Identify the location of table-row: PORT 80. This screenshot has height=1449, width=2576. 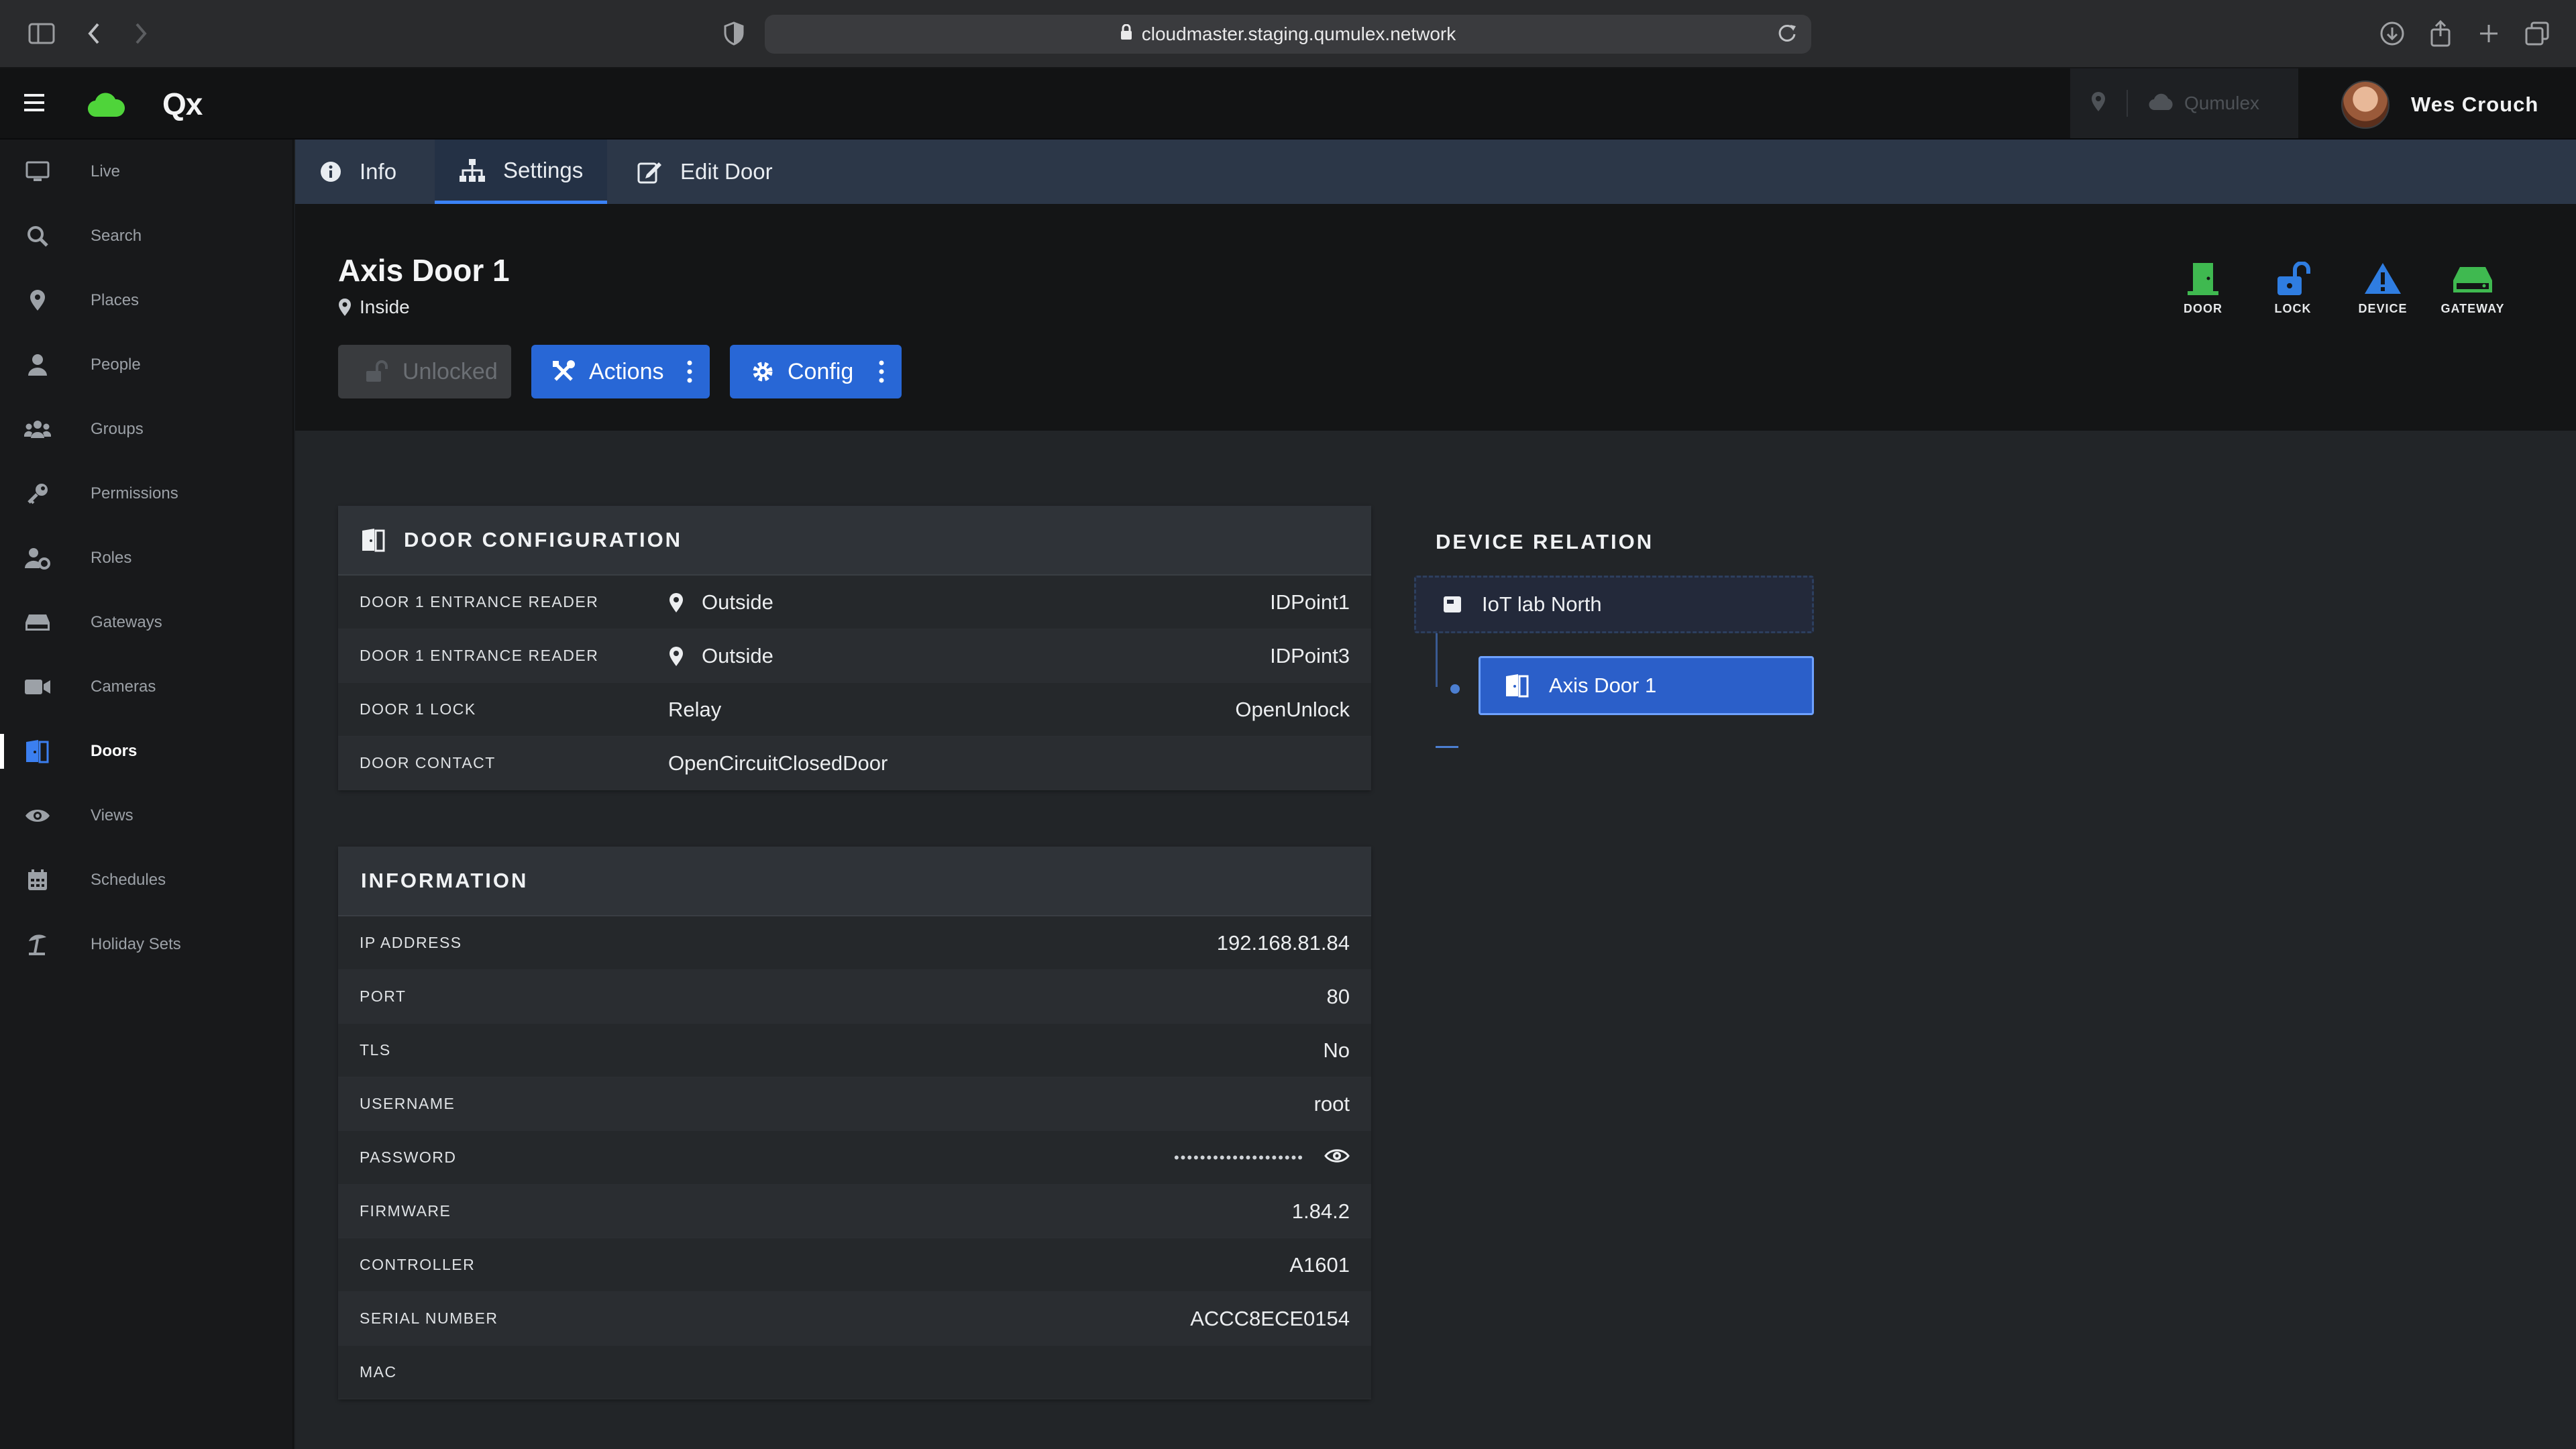
(854, 997).